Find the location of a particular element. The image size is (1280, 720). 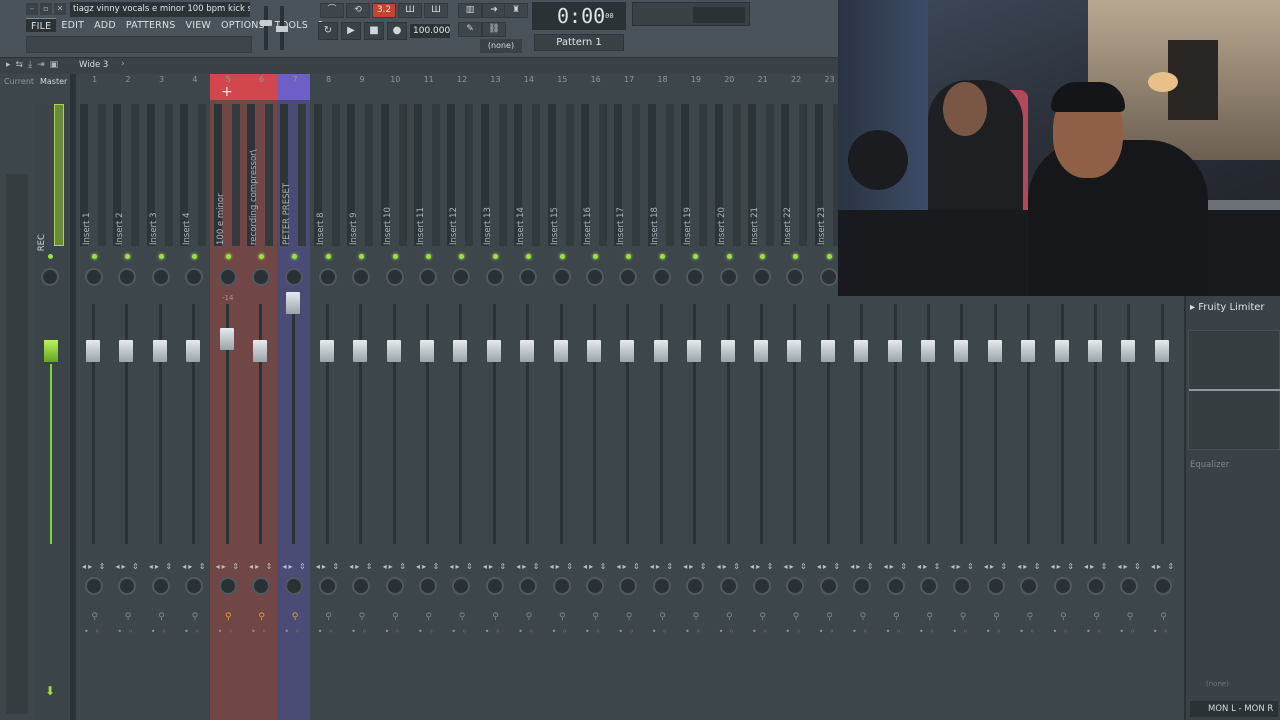

insert-strip: 4 Insert 4 ◂▸ ⇕ ⚲ •◦ is located at coordinates (194, 397).